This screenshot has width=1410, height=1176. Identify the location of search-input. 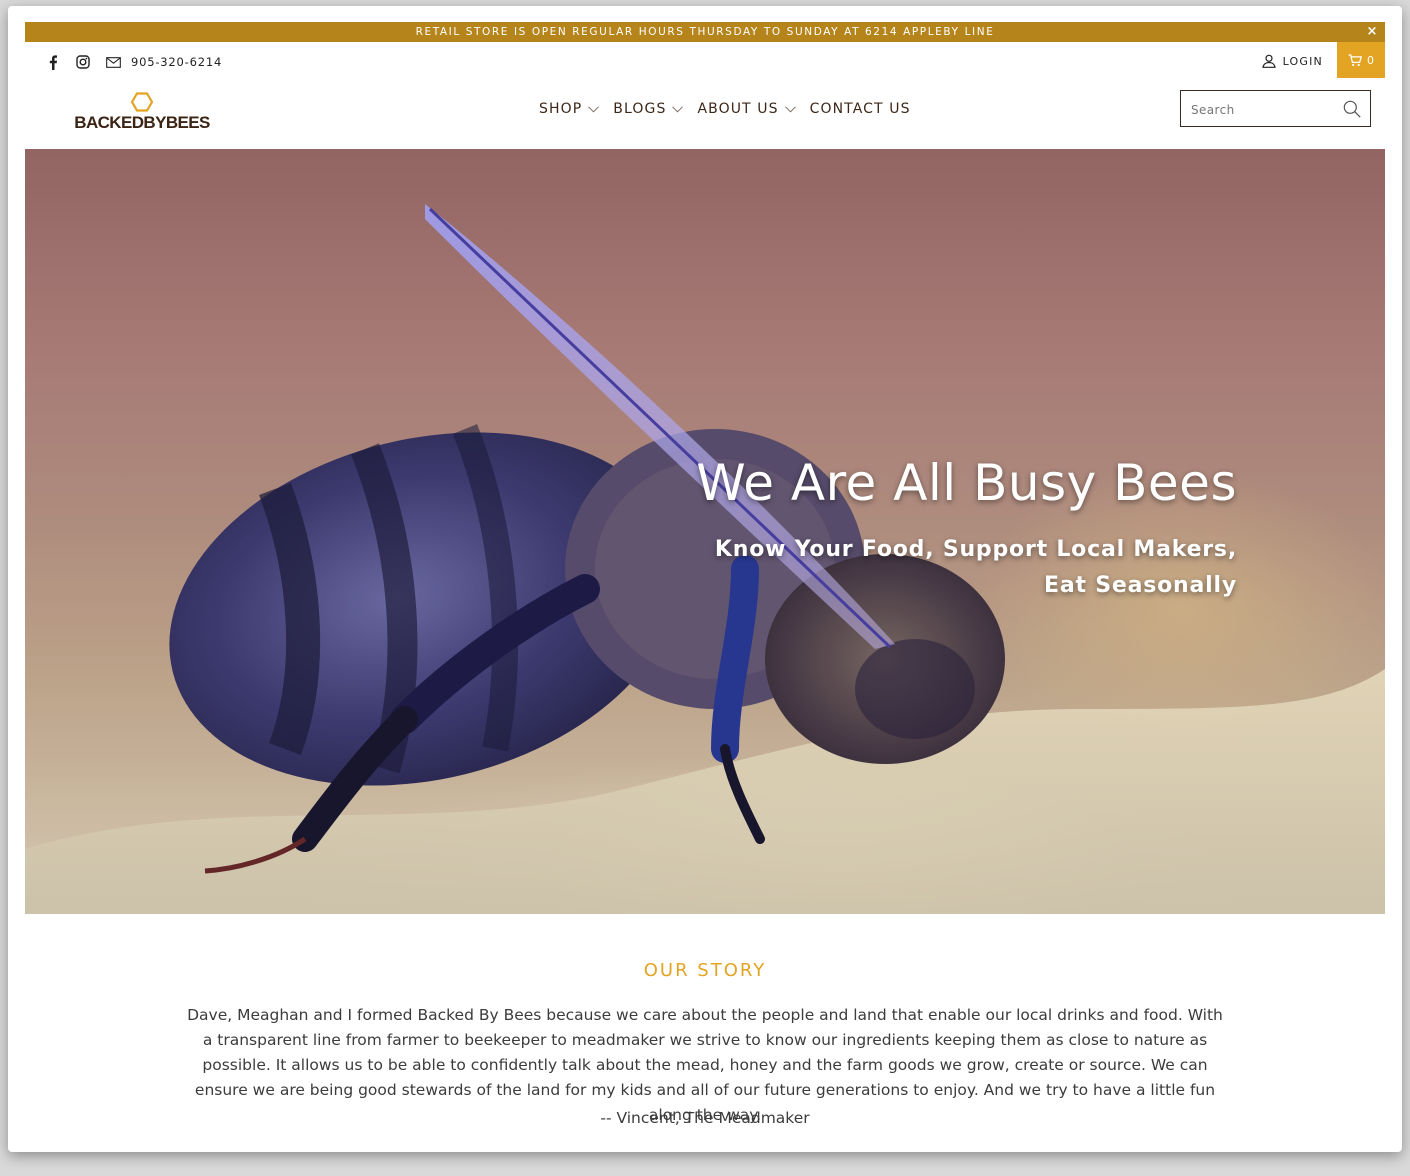
(1266, 110).